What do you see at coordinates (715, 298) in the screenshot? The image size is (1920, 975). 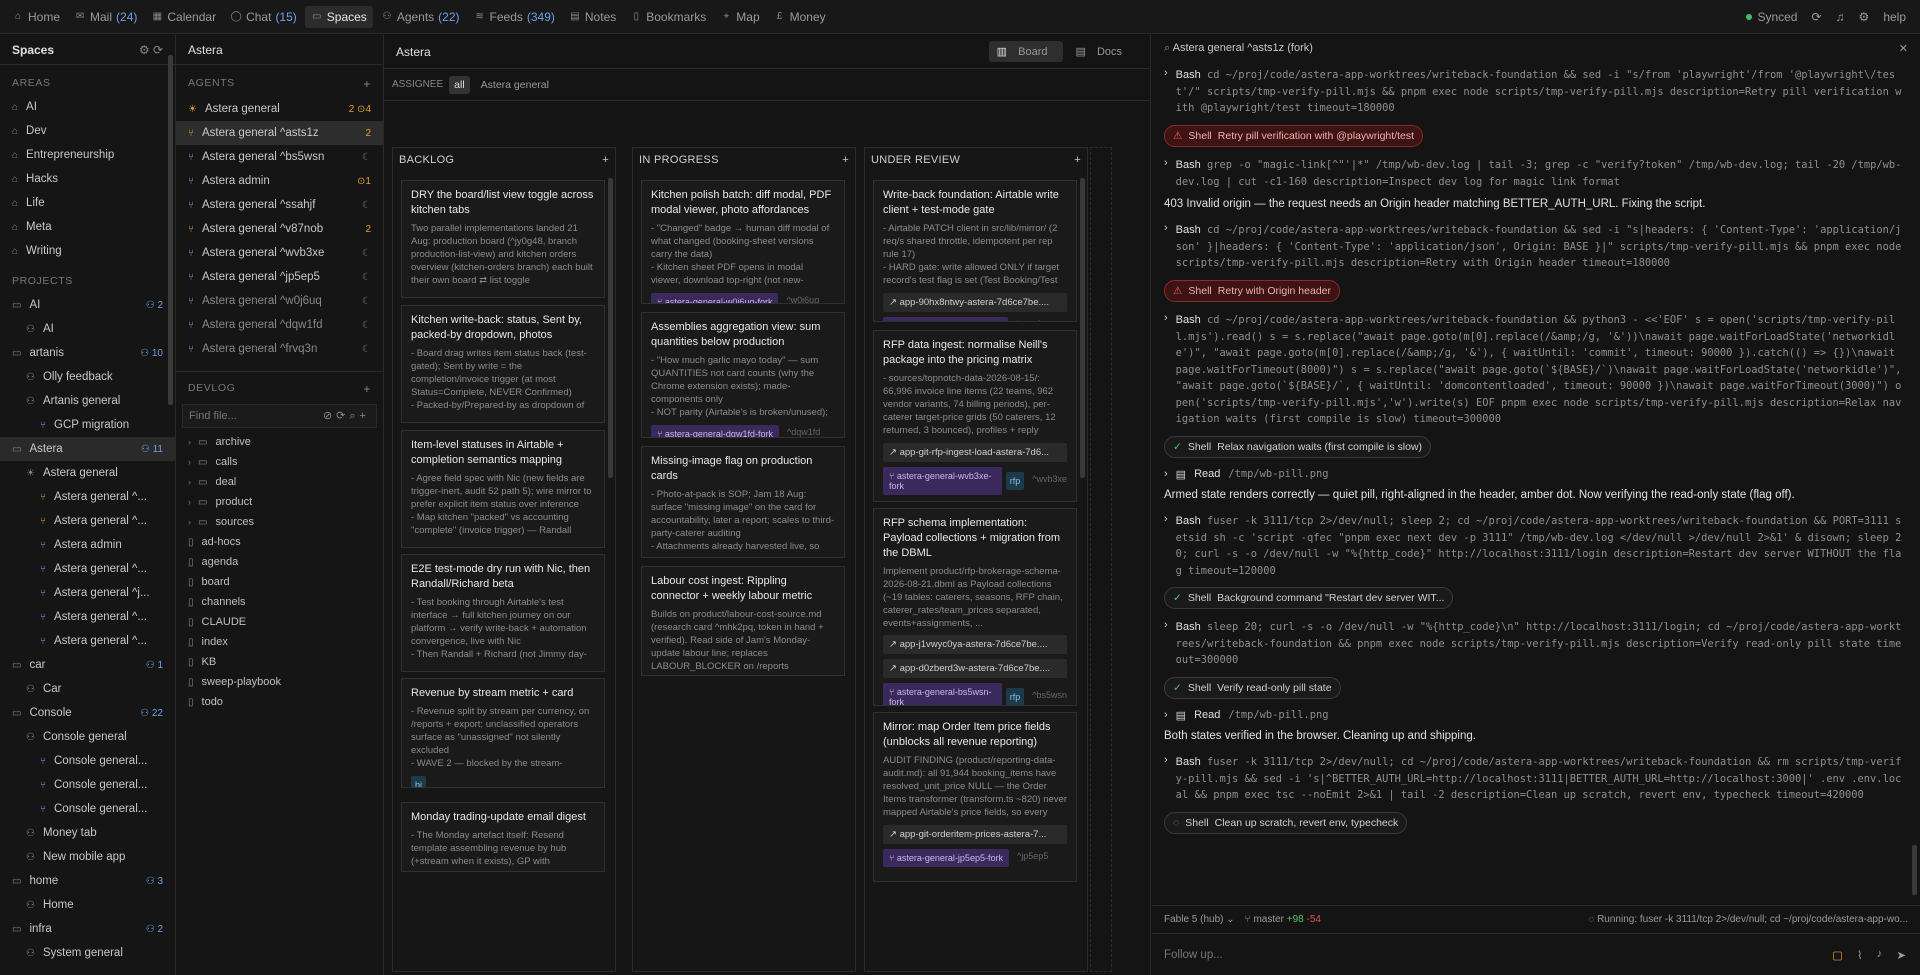 I see `branch-pill: ⑂ astera-general-w0j6uq-fork` at bounding box center [715, 298].